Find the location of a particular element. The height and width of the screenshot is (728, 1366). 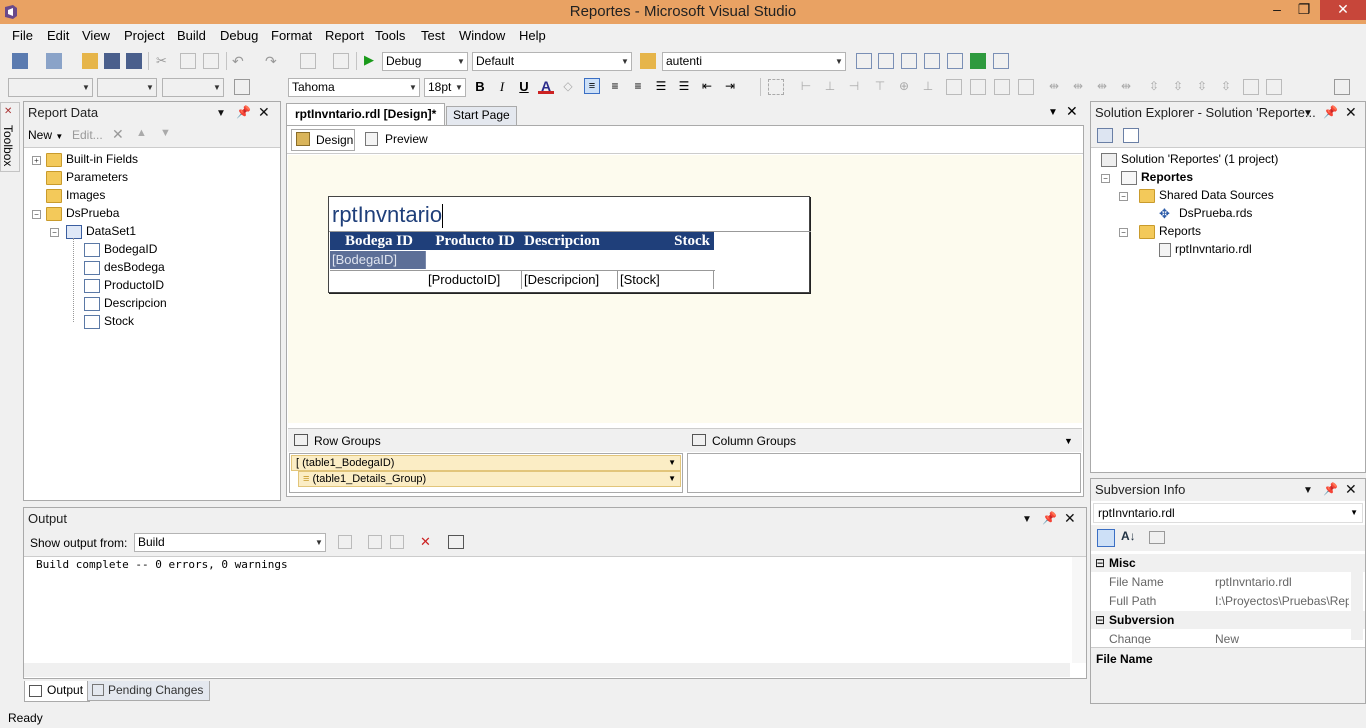

save-all-icon is located at coordinates (134, 61).